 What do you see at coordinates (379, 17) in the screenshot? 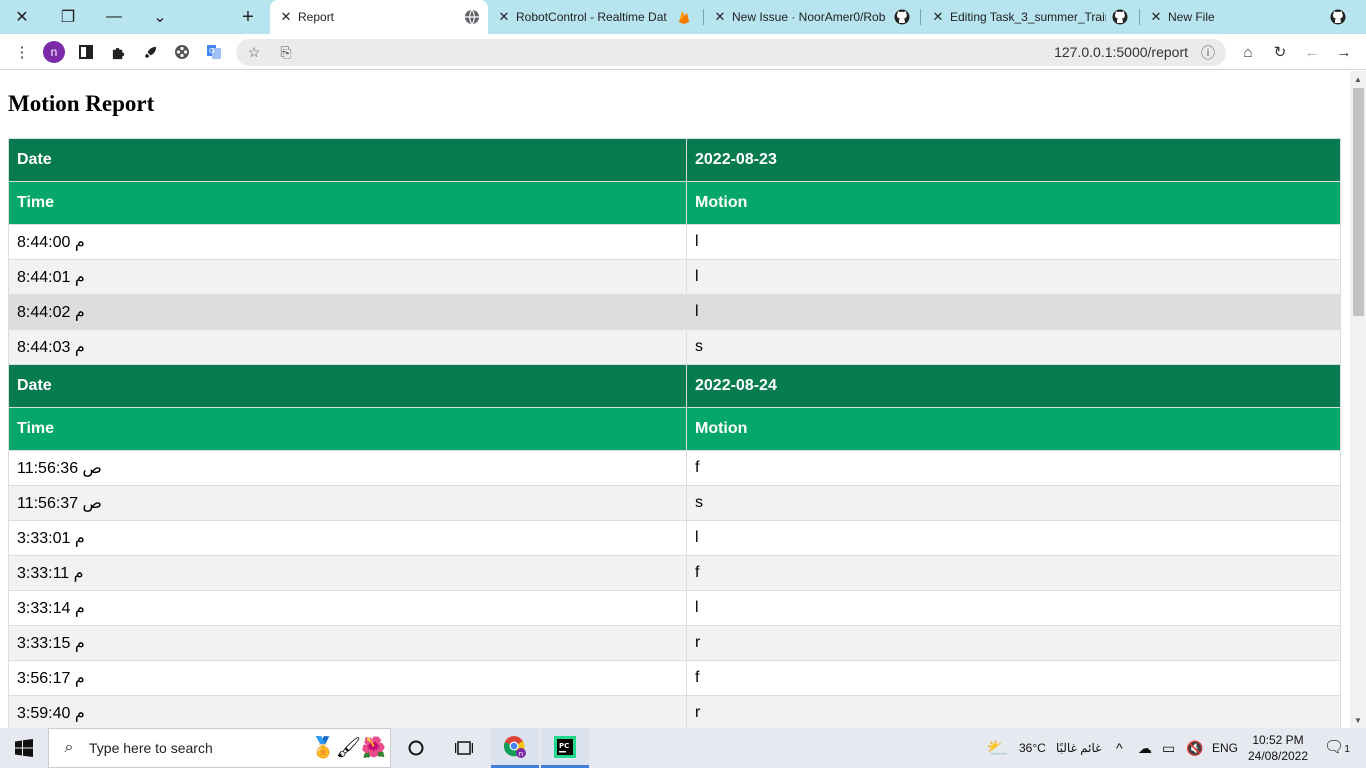
I see `tab-report: ✕ Report` at bounding box center [379, 17].